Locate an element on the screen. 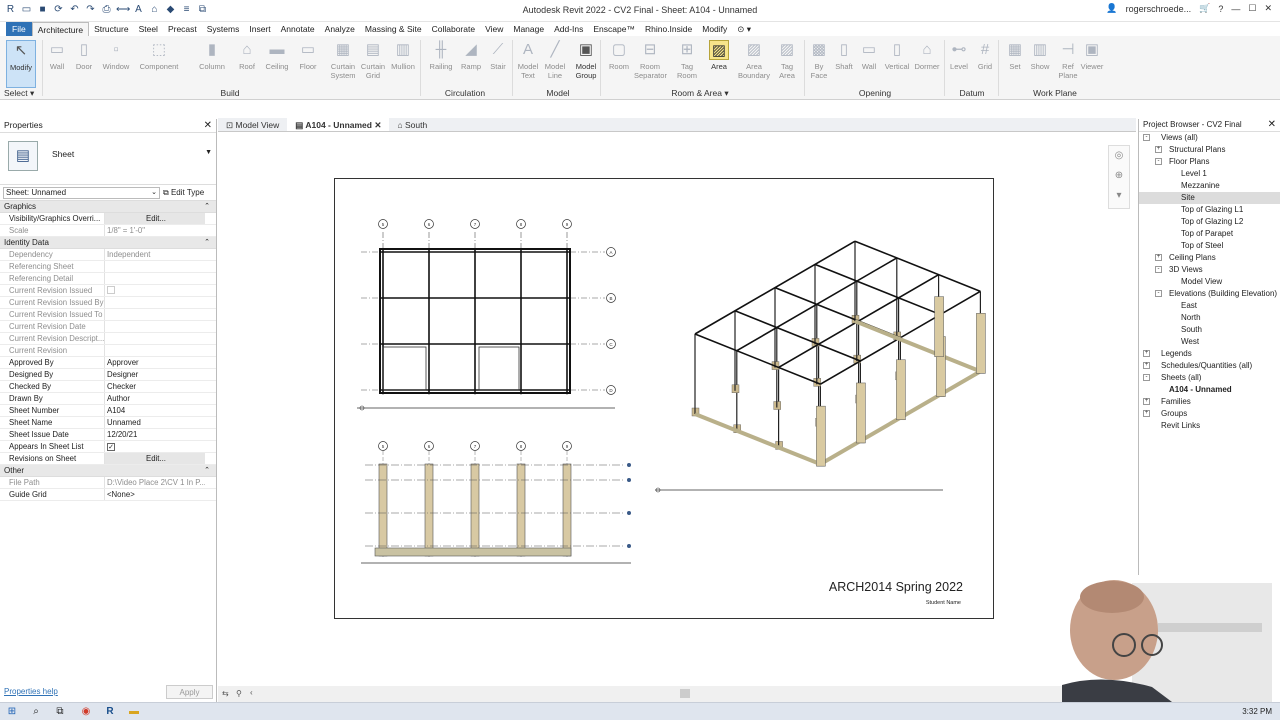 The image size is (1280, 720). ribbon-tool-column: ▮ Column is located at coordinates (212, 55).